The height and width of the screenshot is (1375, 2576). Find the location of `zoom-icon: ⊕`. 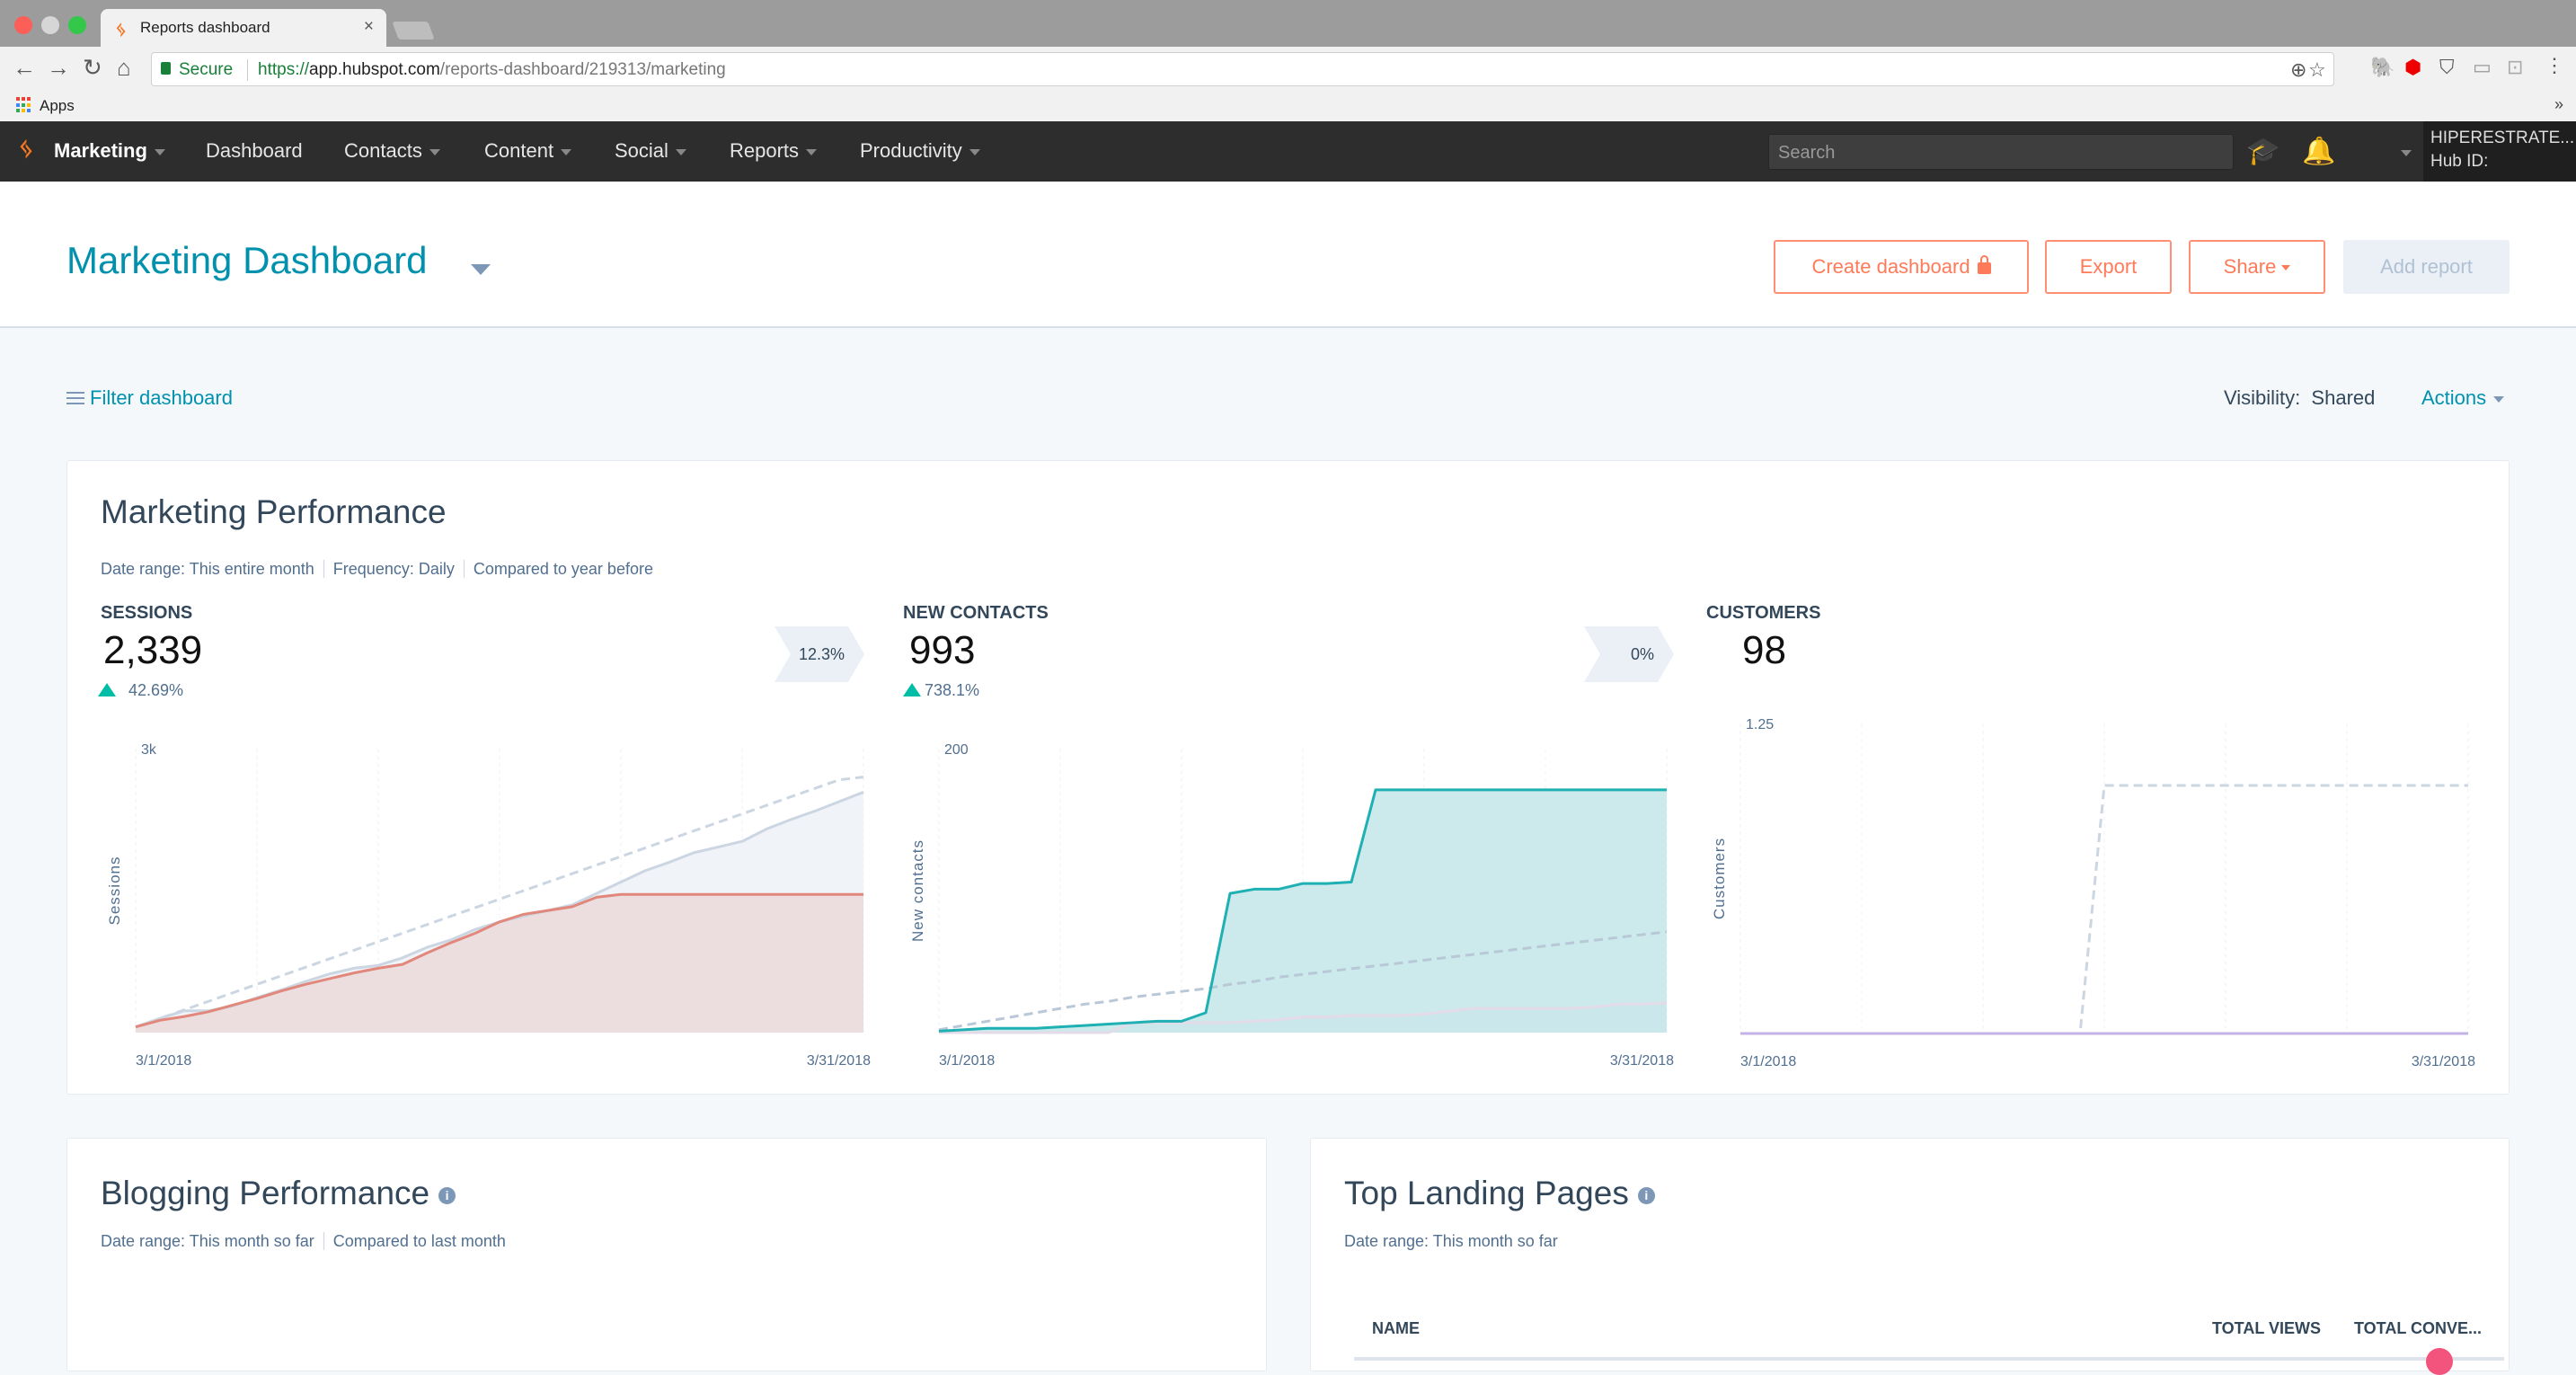

zoom-icon: ⊕ is located at coordinates (2298, 70).